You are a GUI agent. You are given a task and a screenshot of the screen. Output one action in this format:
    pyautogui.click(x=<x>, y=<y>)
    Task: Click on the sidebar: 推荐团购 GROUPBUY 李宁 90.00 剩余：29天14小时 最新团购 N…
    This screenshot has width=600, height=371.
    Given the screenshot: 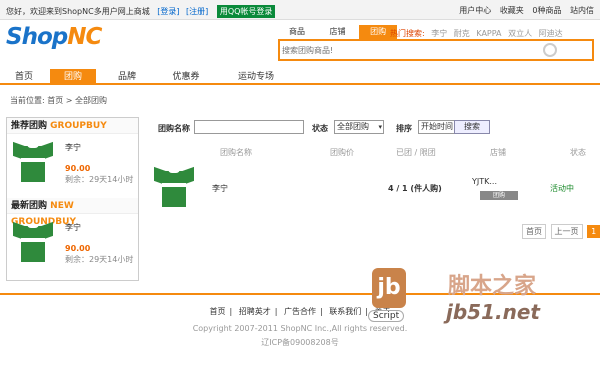 What is the action you would take?
    pyautogui.click(x=72, y=199)
    